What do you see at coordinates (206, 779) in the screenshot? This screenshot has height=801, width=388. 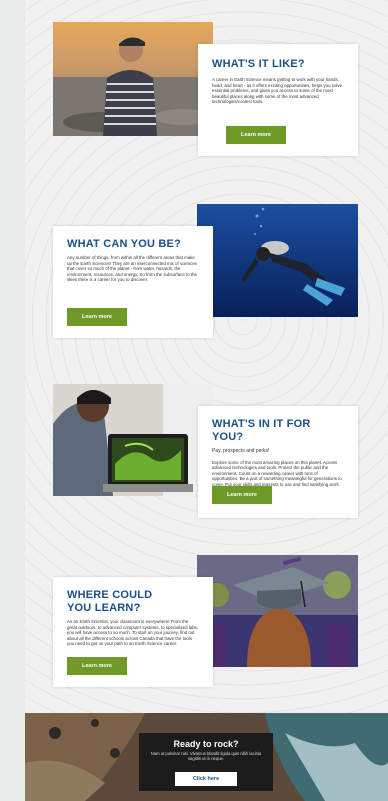 I see `click-here-button: Click here` at bounding box center [206, 779].